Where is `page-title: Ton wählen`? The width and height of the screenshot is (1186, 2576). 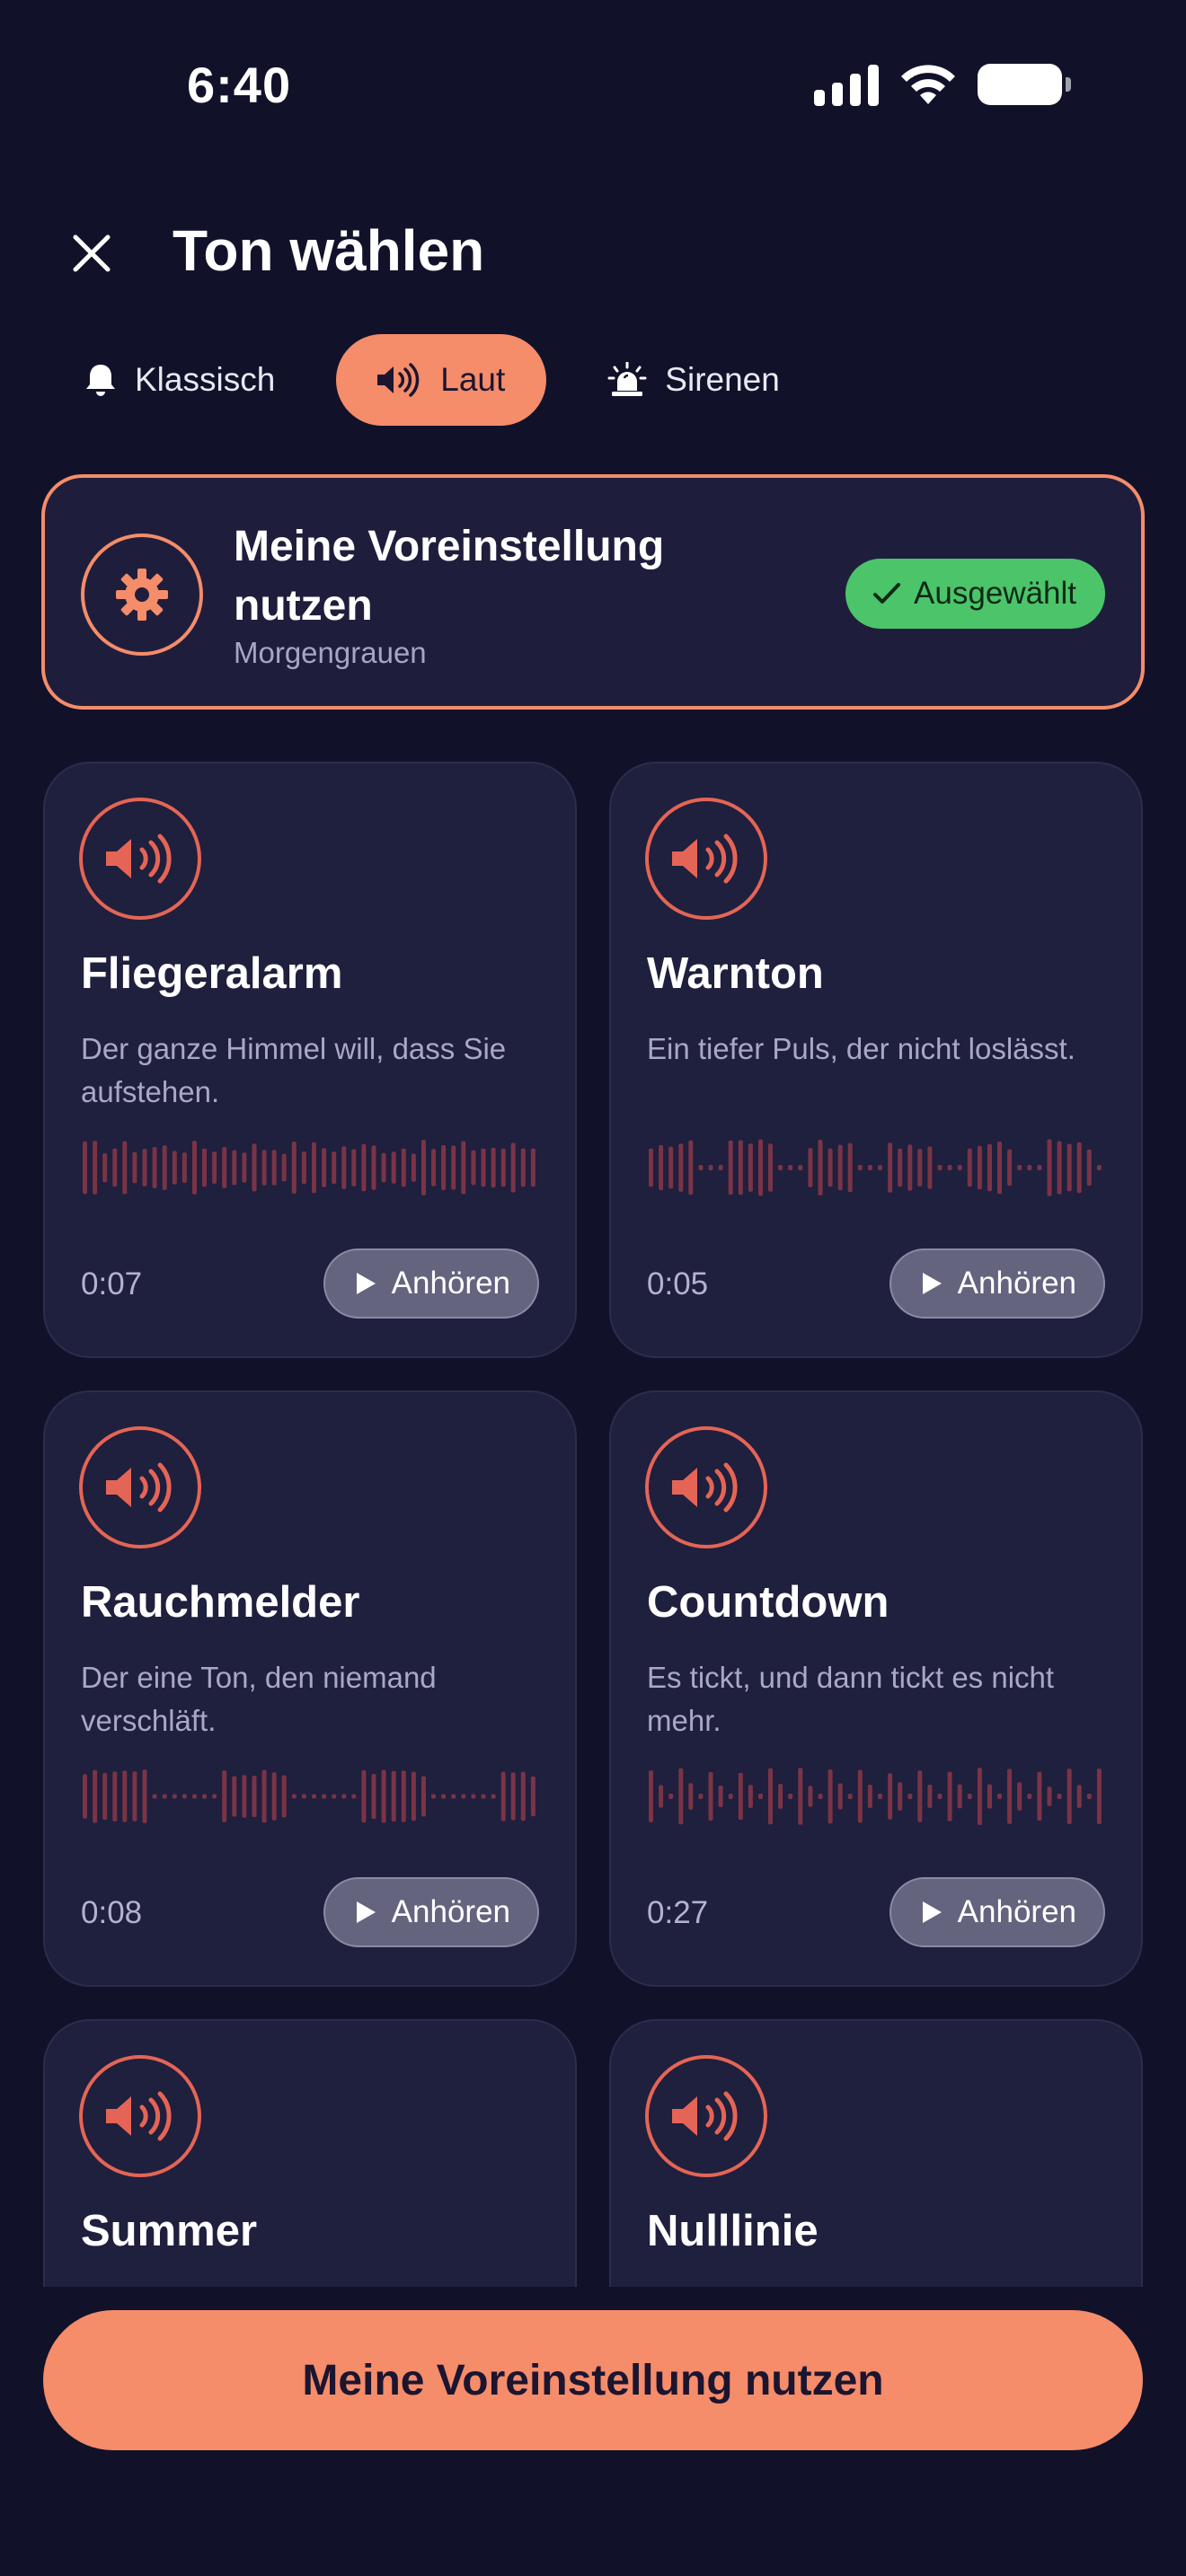
page-title: Ton wählen is located at coordinates (329, 250).